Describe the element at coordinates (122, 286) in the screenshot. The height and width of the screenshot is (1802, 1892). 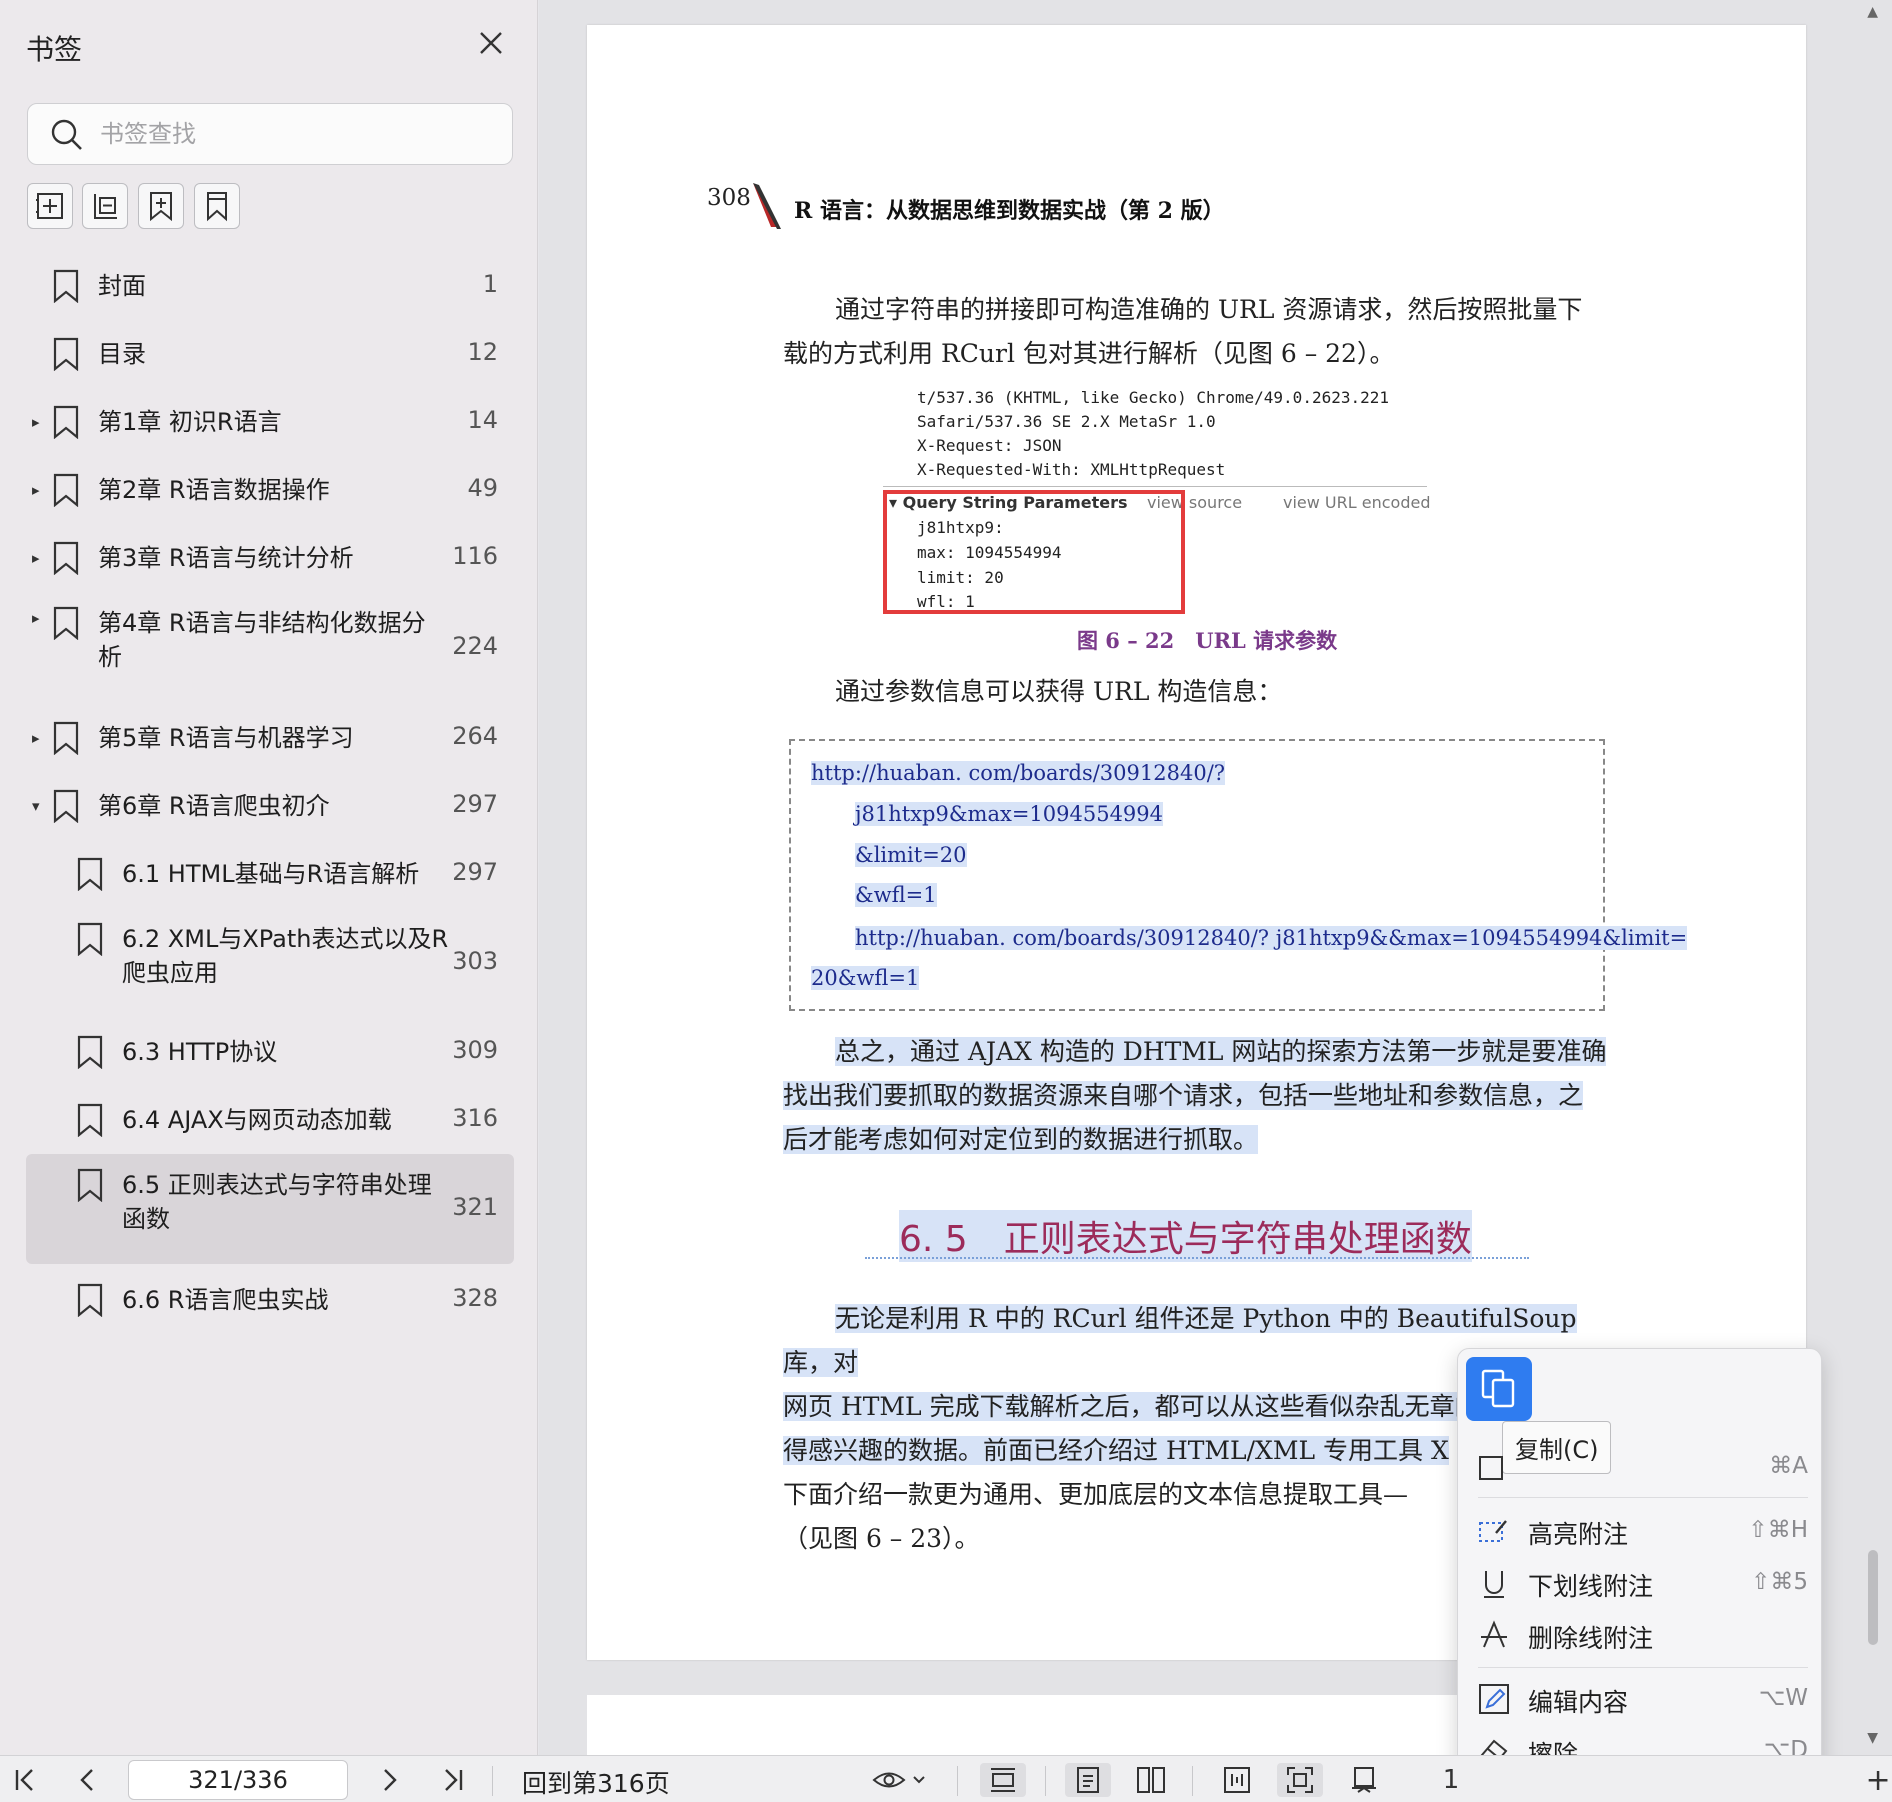
I see `bookmark-label: 封面` at that location.